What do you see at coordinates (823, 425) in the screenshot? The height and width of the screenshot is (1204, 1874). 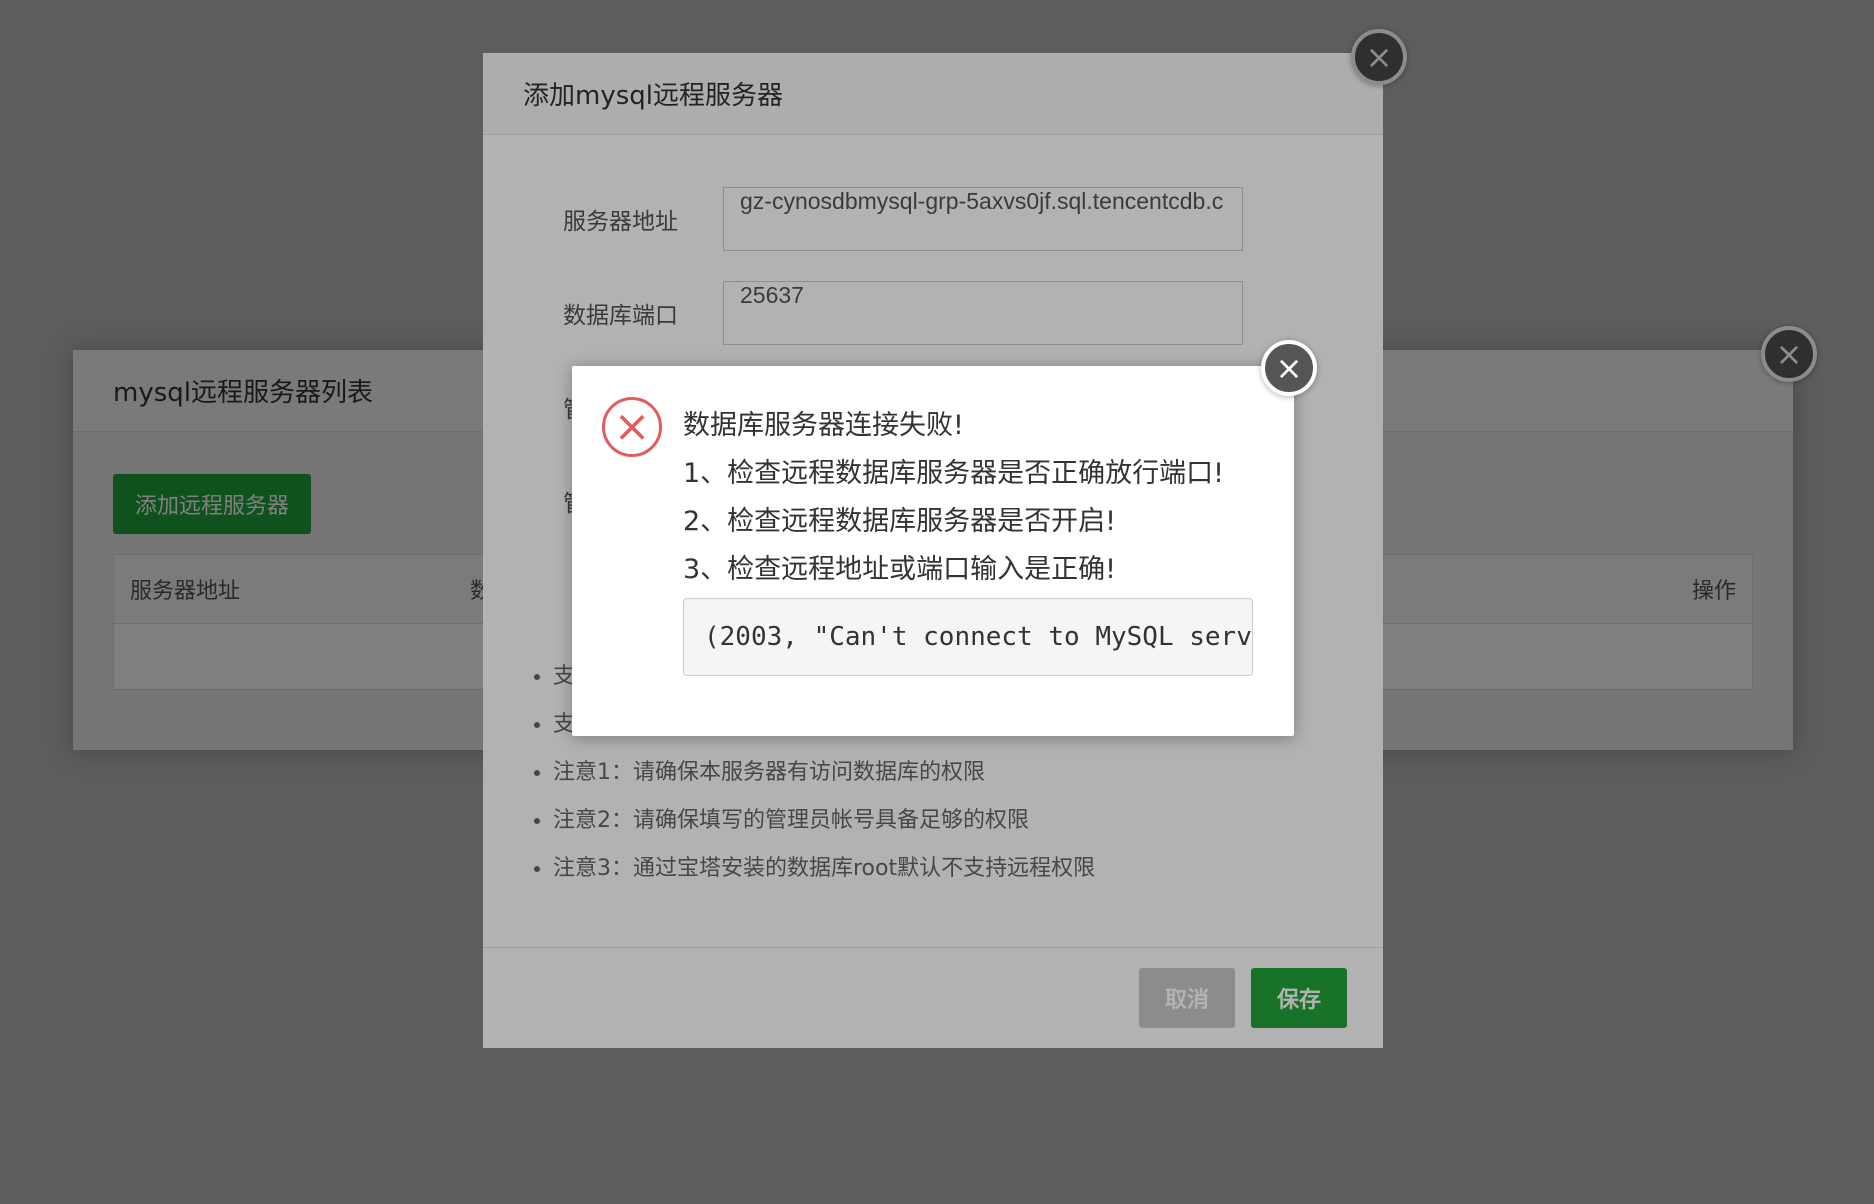 I see `alert-line: 数据库服务器连接失败!` at bounding box center [823, 425].